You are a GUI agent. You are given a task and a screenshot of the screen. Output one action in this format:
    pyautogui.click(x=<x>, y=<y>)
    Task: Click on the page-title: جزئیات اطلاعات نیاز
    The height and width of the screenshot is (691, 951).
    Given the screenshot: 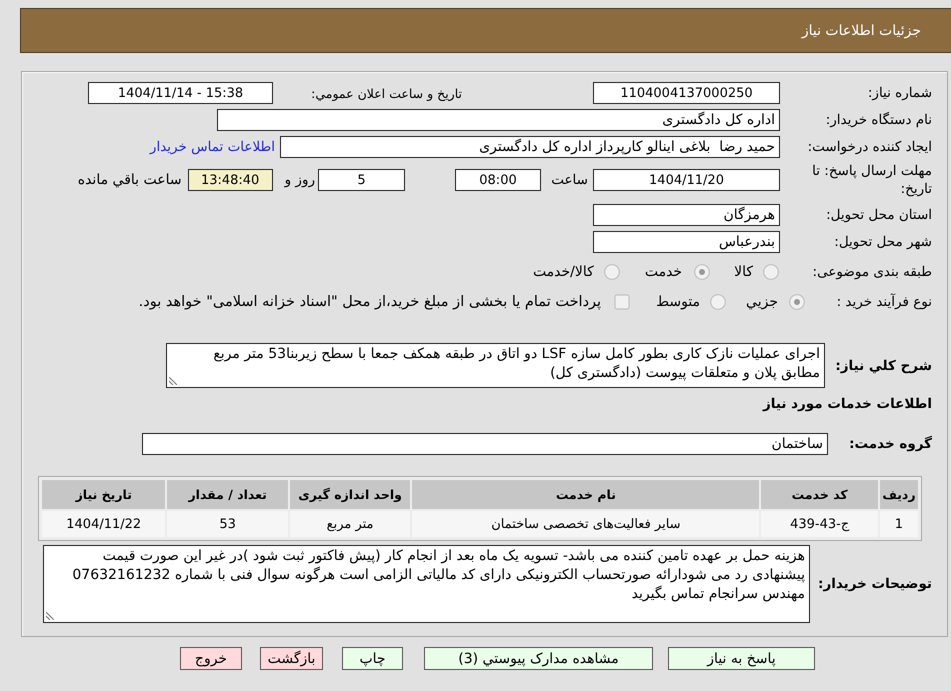 What is the action you would take?
    pyautogui.click(x=861, y=30)
    